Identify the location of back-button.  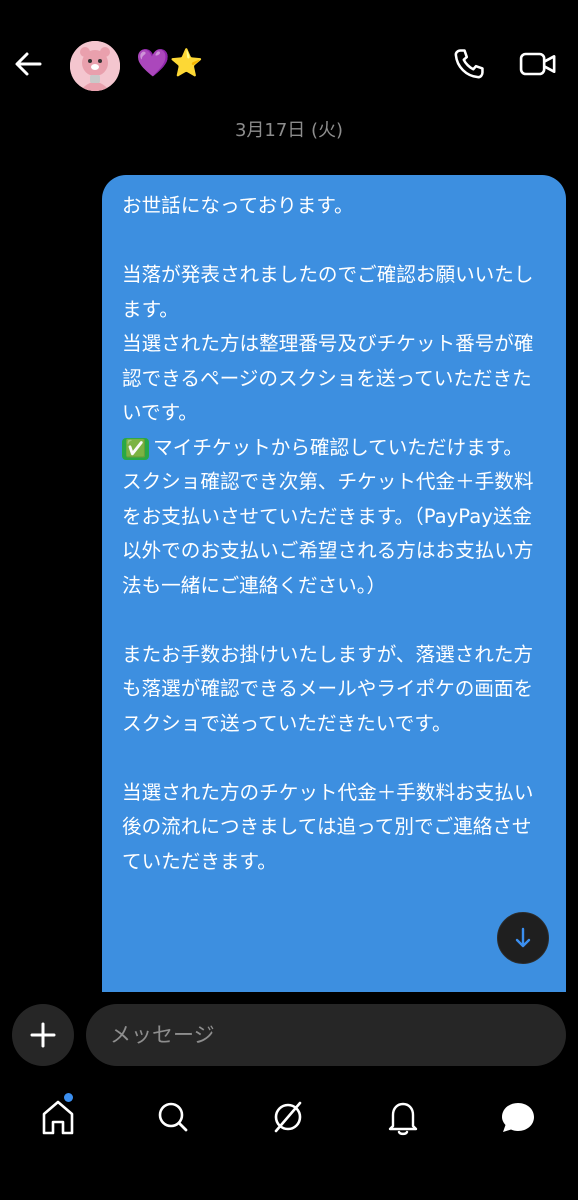
(29, 64).